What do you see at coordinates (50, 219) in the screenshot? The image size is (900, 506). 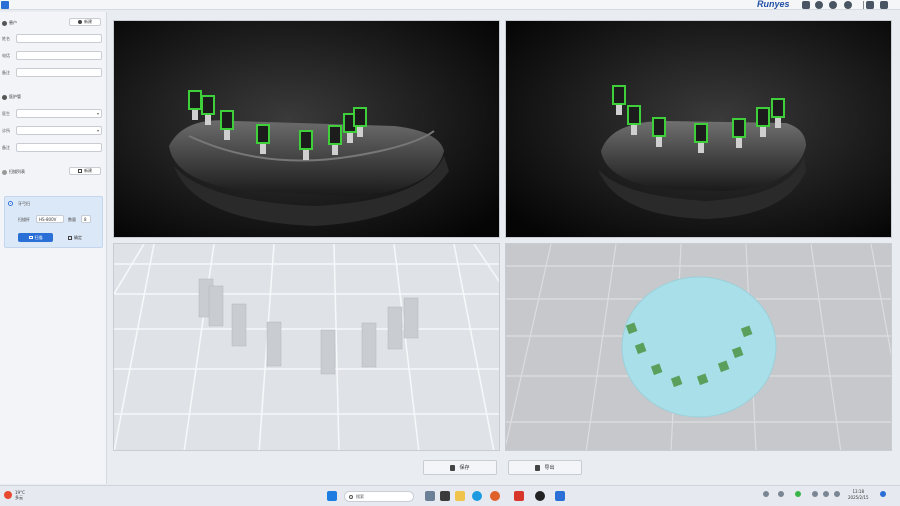 I see `scan-body-select: HS-800V` at bounding box center [50, 219].